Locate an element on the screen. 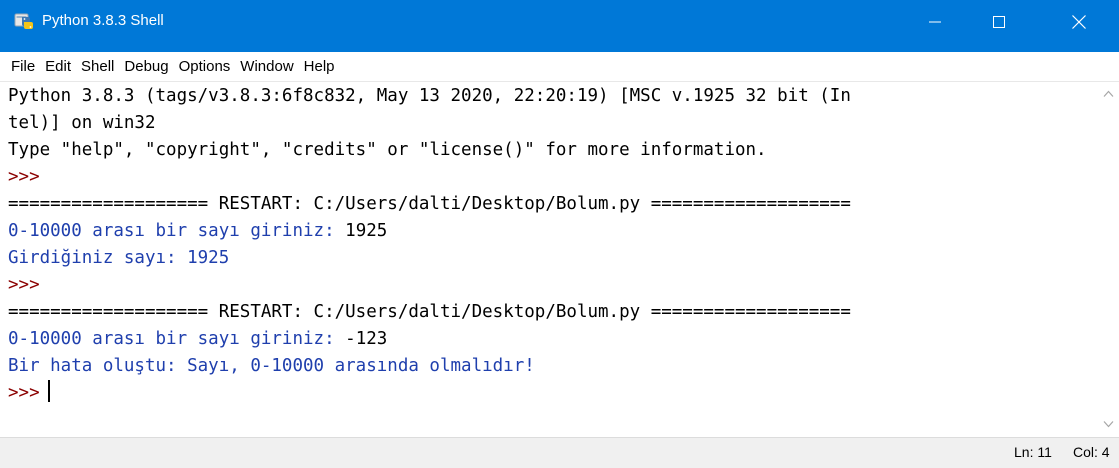 This screenshot has height=468, width=1119. scroll-up-button is located at coordinates (1108, 95).